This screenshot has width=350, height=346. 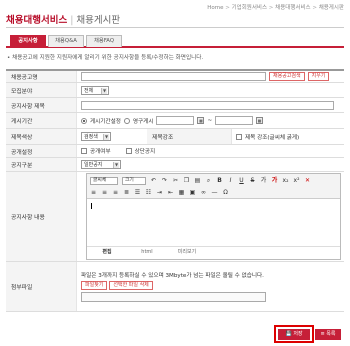 I want to click on list-button: ≡ 목록, so click(x=328, y=334).